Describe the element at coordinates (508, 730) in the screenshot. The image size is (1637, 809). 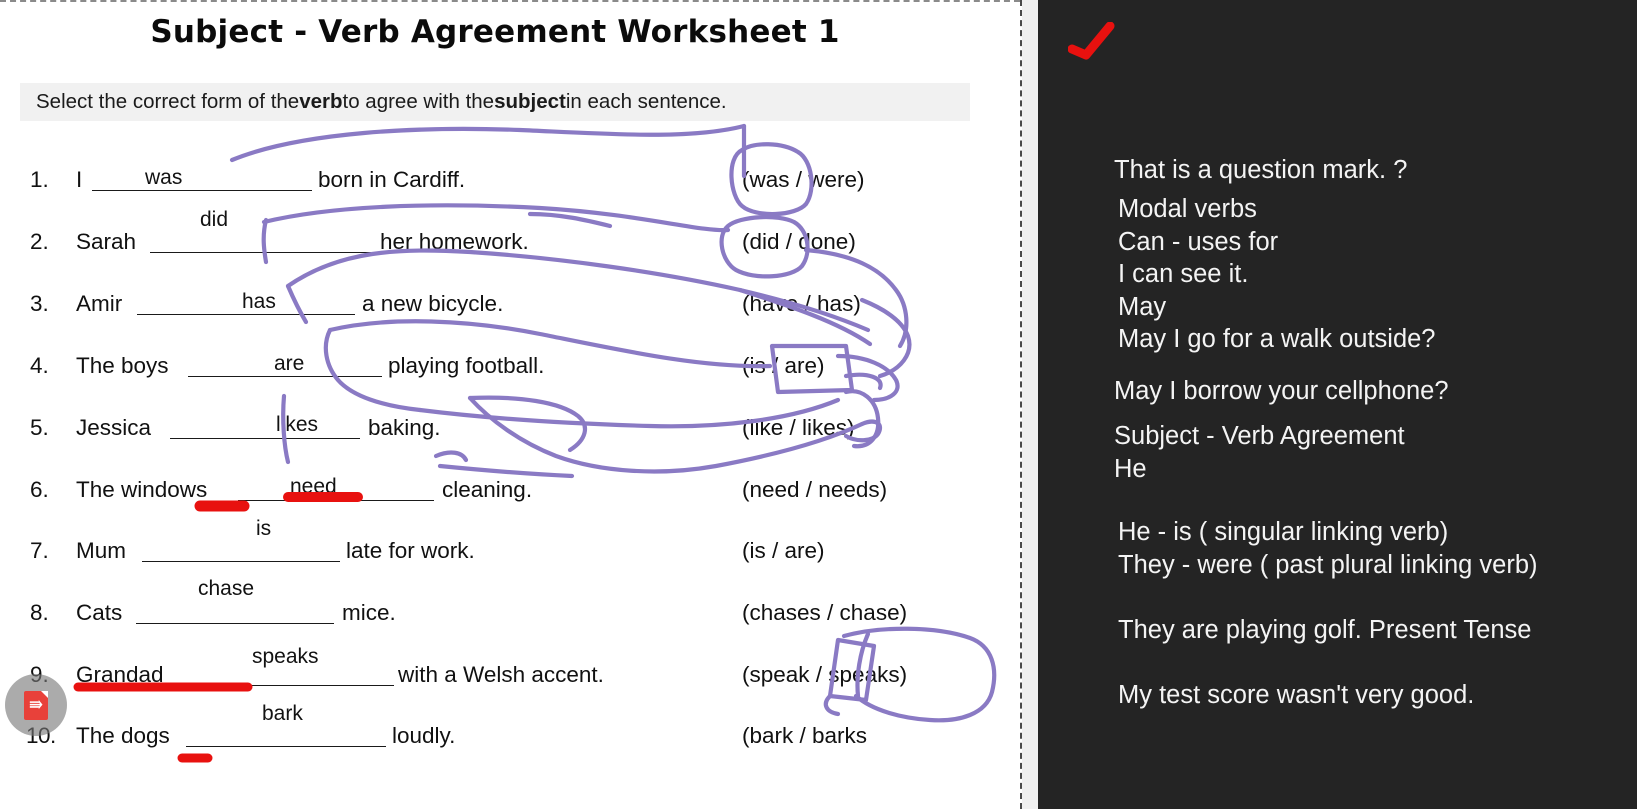
I see `question-row: 10. The dogs bark loudly. (bark / barks` at that location.